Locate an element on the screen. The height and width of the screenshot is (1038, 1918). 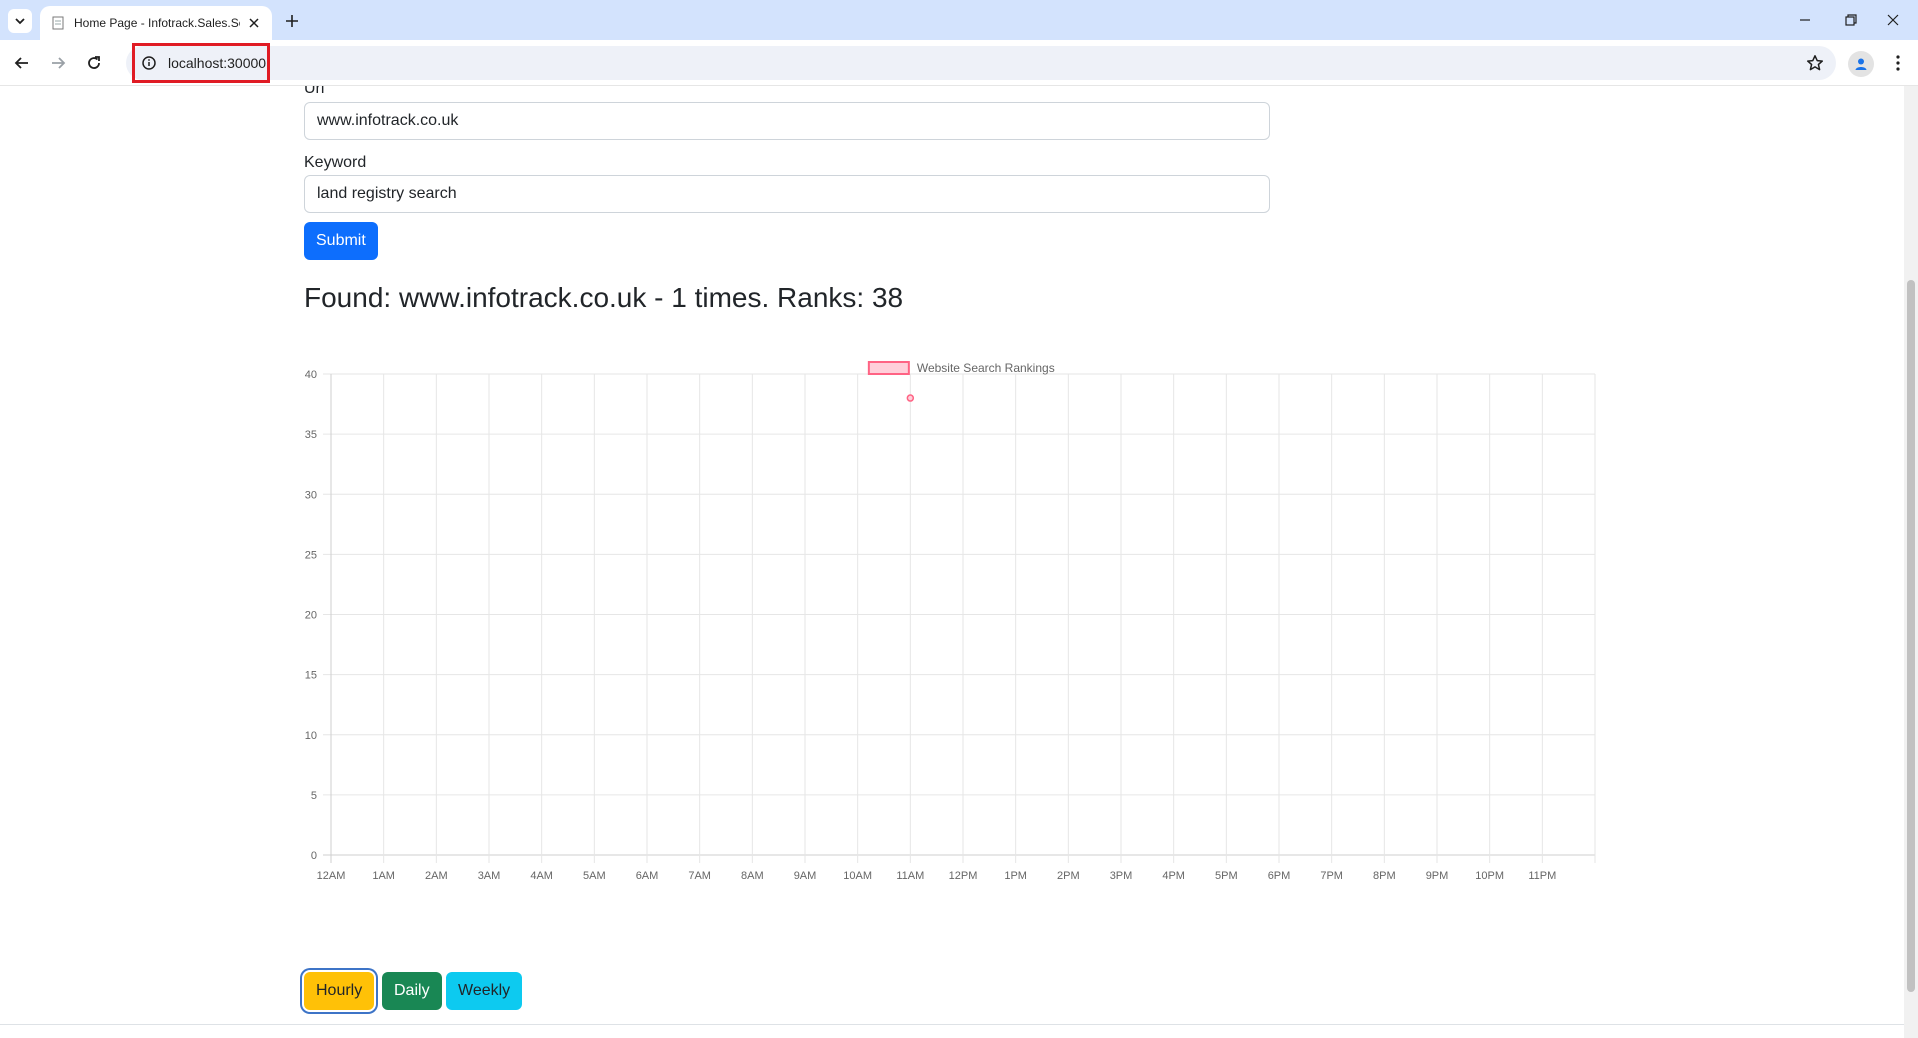
y-tick-label: 0 is located at coordinates (314, 856).